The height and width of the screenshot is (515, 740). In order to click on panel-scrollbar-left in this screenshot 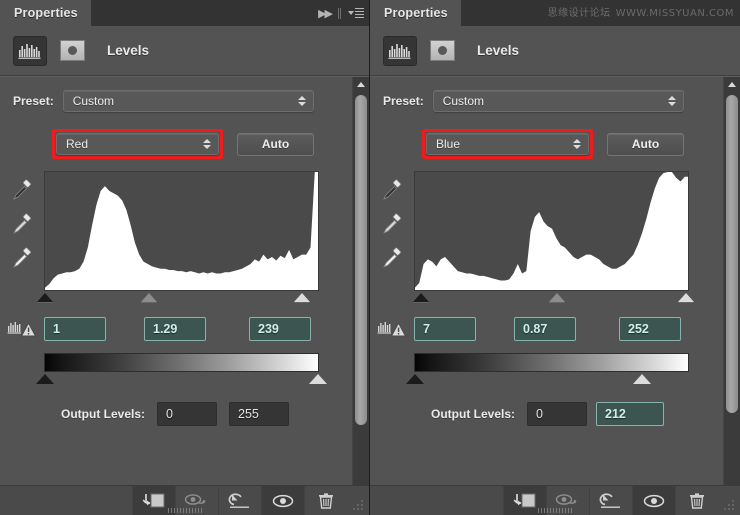, I will do `click(360, 296)`.